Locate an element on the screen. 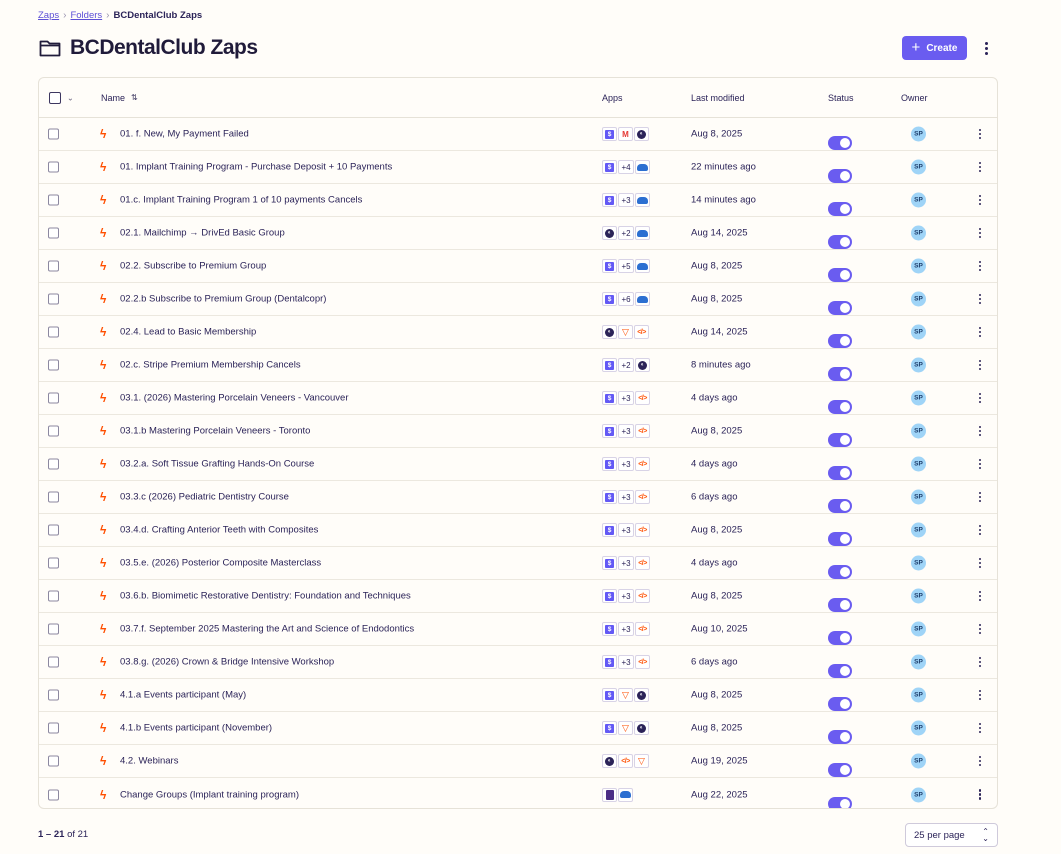 The width and height of the screenshot is (1061, 854). zap-name-link: 02.c. Stripe Premium Membership Cancels is located at coordinates (210, 365).